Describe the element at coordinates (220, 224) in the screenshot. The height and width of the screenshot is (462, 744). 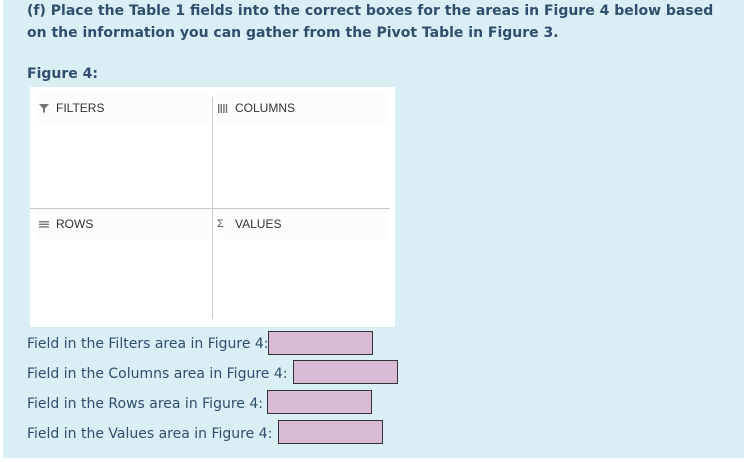
I see `sigma-icon: Σ` at that location.